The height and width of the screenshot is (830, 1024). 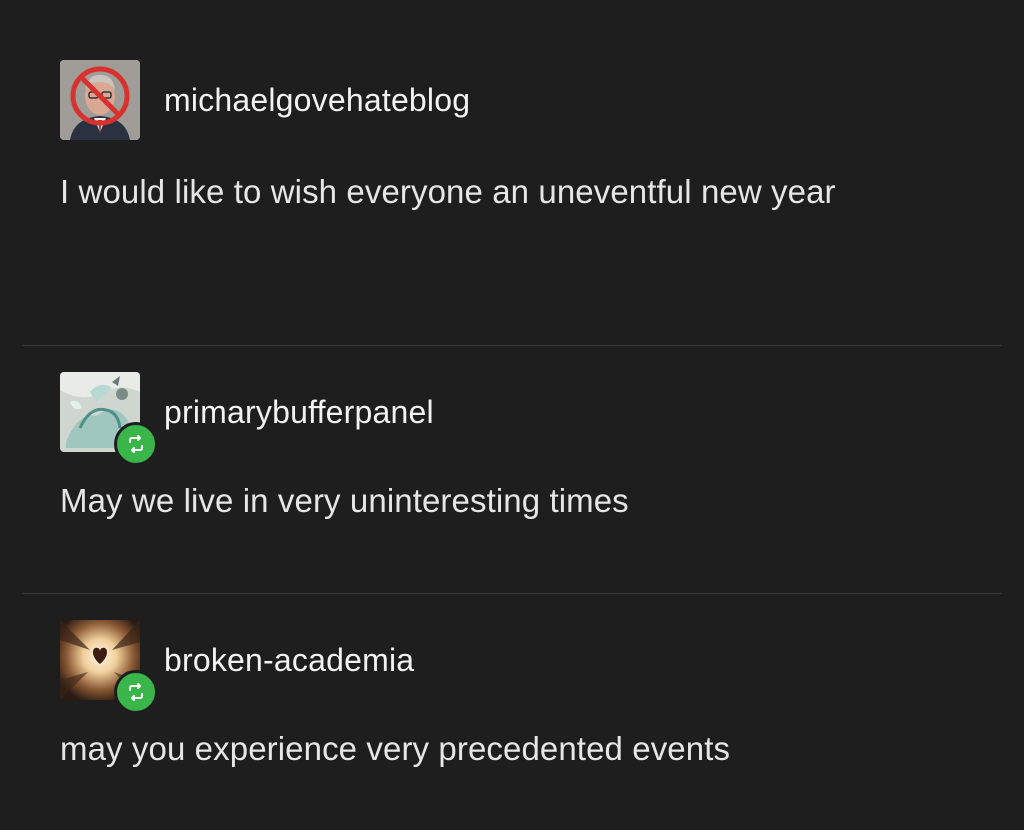 I want to click on post-header: broken-academia, so click(x=237, y=667).